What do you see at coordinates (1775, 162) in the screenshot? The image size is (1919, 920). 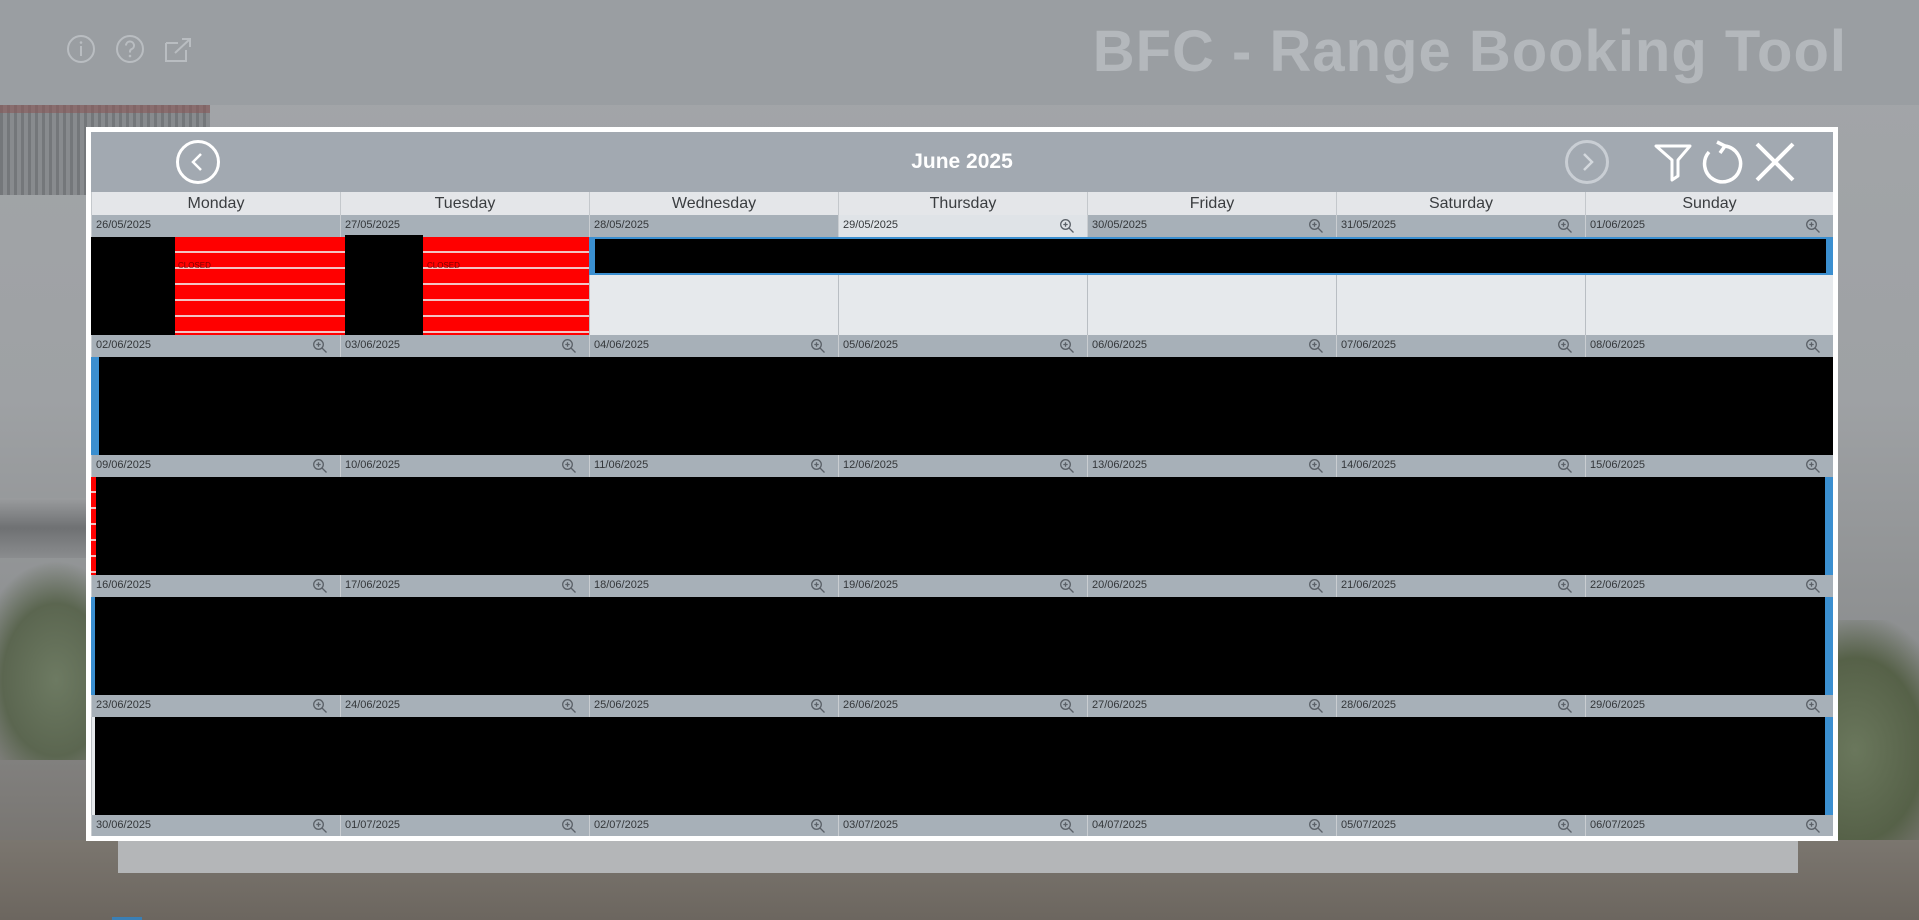 I see `close-button` at bounding box center [1775, 162].